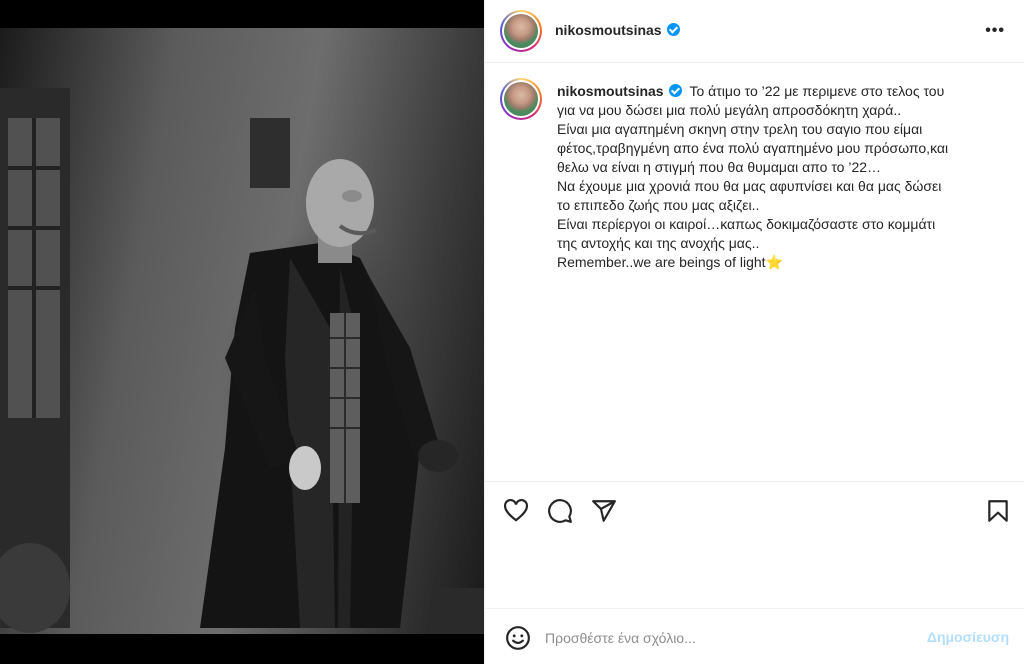 The image size is (1024, 664). Describe the element at coordinates (725, 638) in the screenshot. I see `comment-input` at that location.